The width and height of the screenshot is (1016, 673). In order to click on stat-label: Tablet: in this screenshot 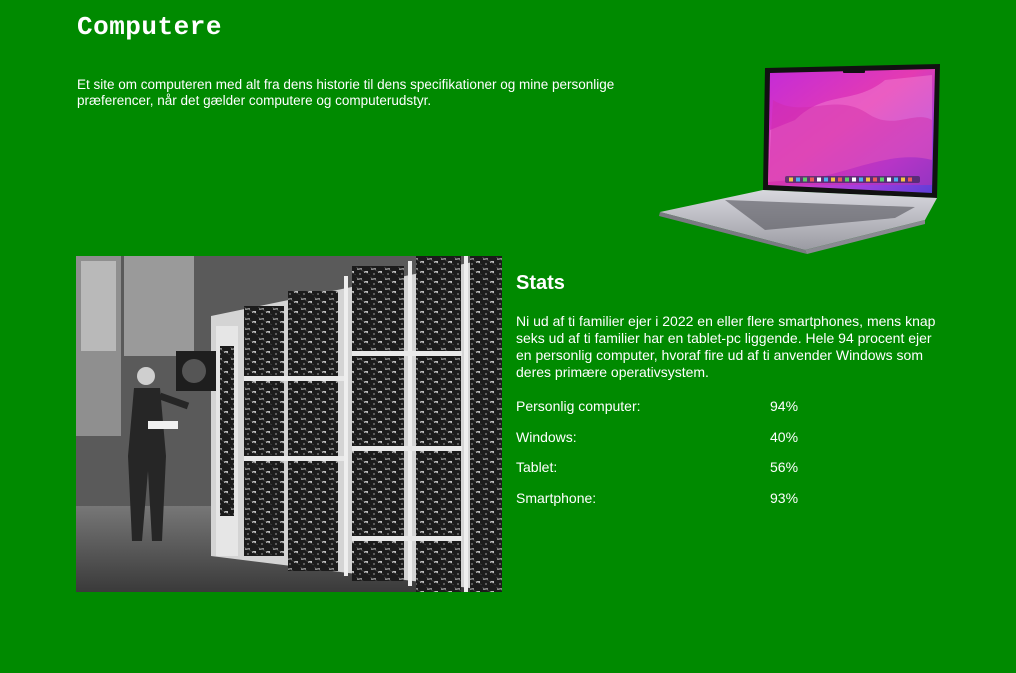, I will do `click(537, 467)`.